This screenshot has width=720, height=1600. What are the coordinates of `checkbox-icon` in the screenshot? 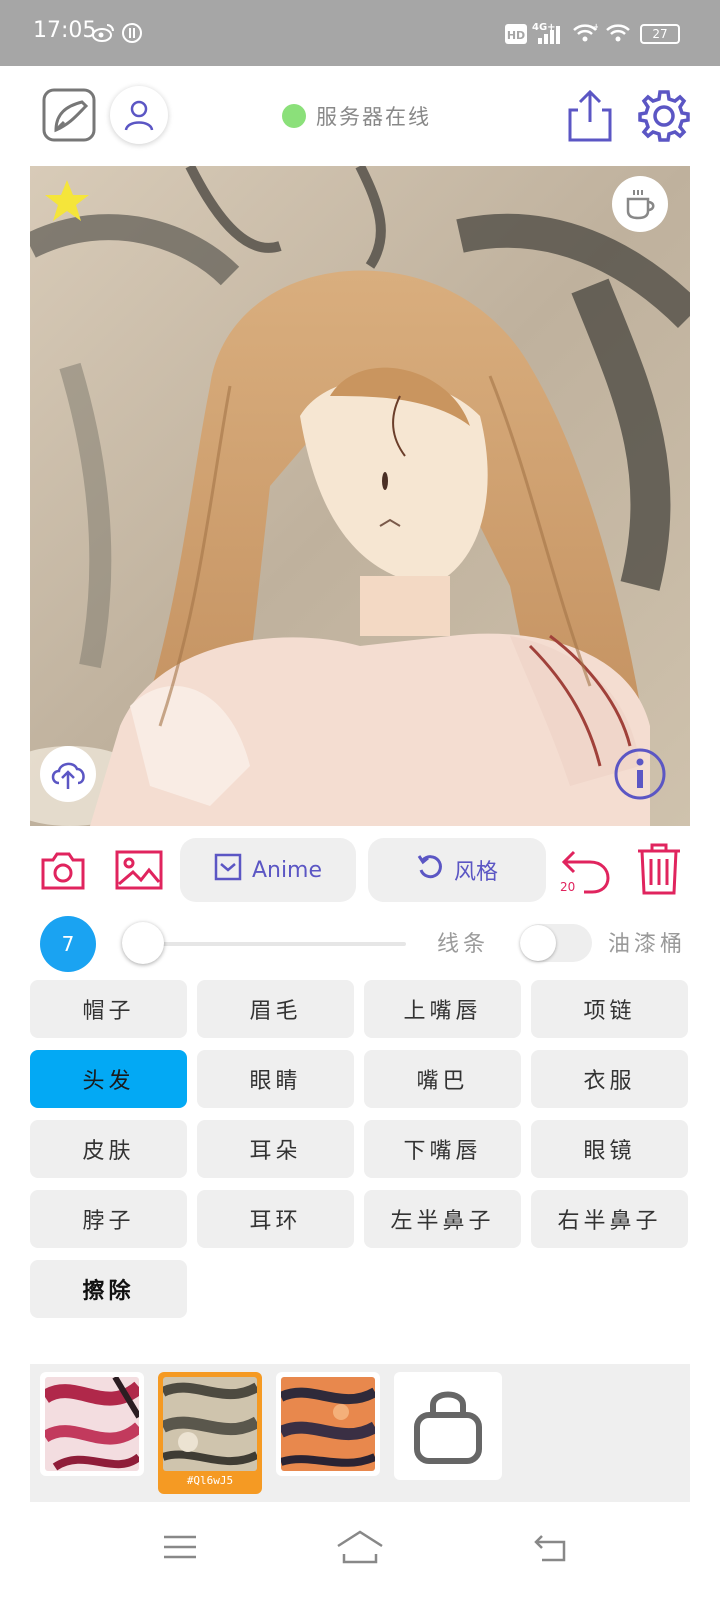 It's located at (228, 870).